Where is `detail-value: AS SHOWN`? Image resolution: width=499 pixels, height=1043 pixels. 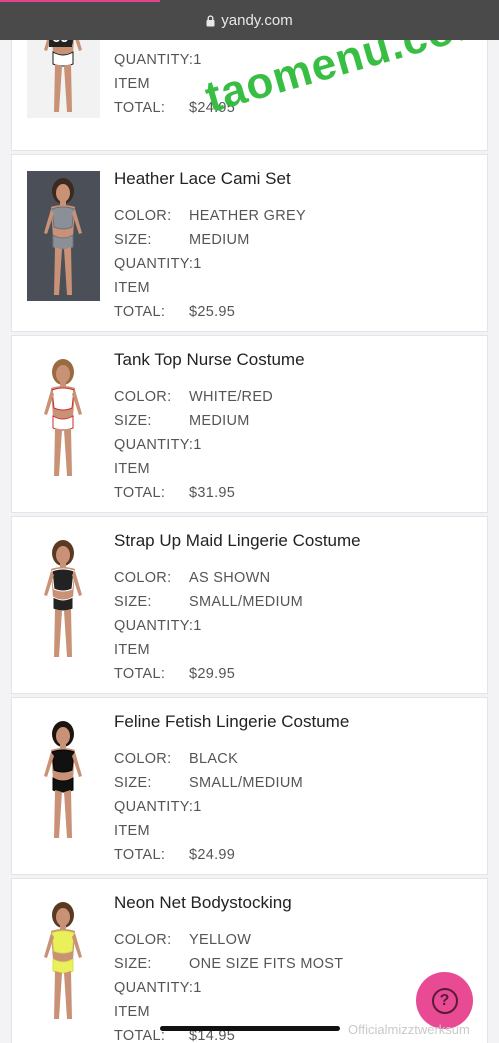 detail-value: AS SHOWN is located at coordinates (230, 578).